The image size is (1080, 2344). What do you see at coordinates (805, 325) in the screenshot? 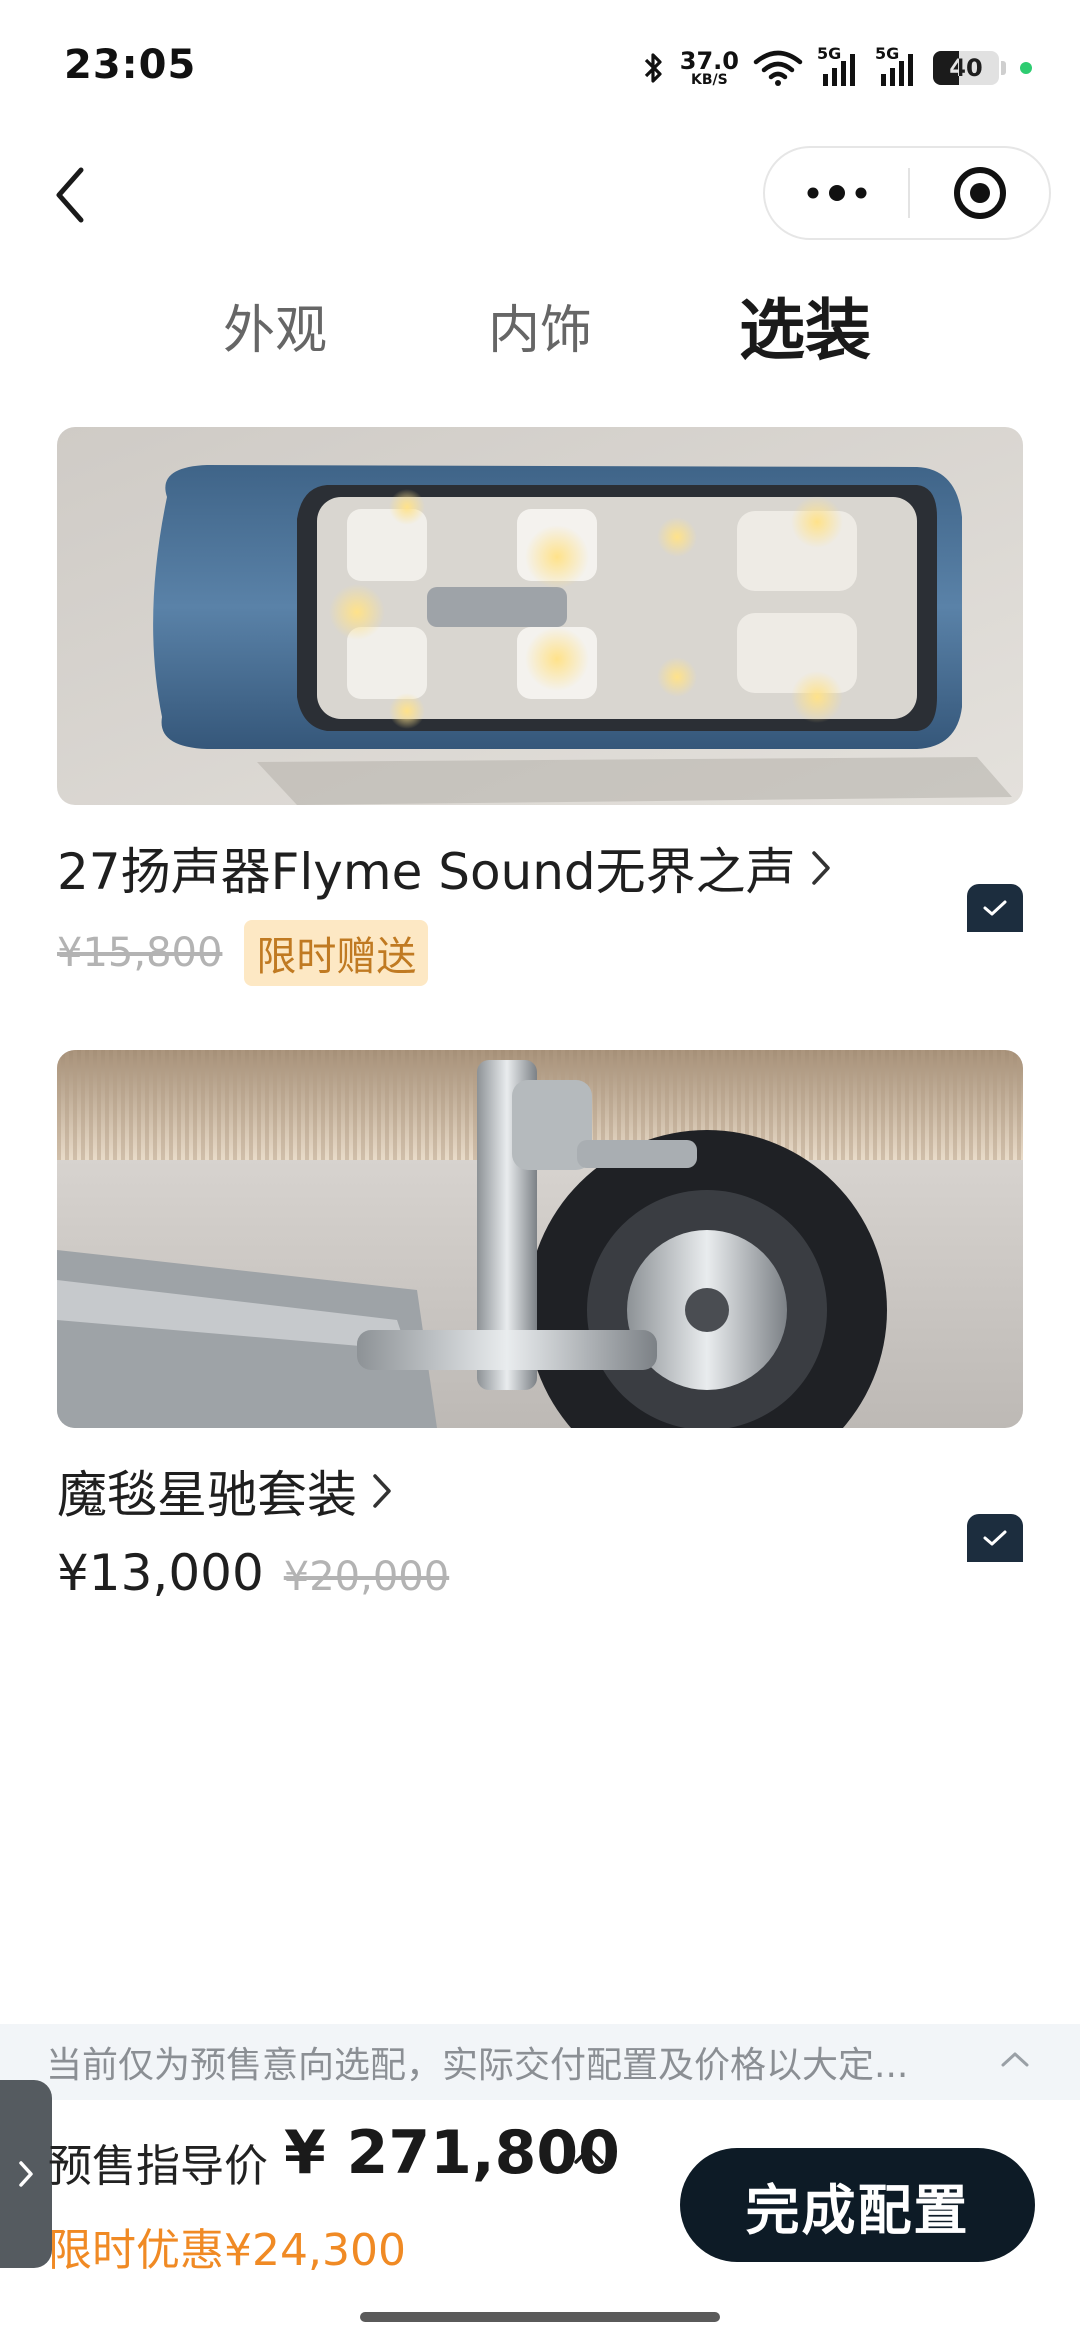
I see `tab-options: 选装` at bounding box center [805, 325].